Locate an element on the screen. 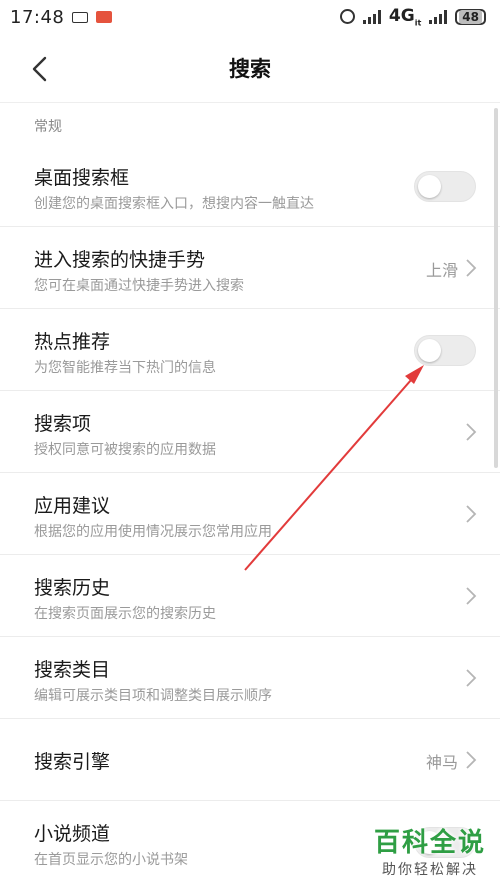  setting-hot-recommend: 热点推荐 为您智能推荐当下热门的信息 is located at coordinates (250, 350).